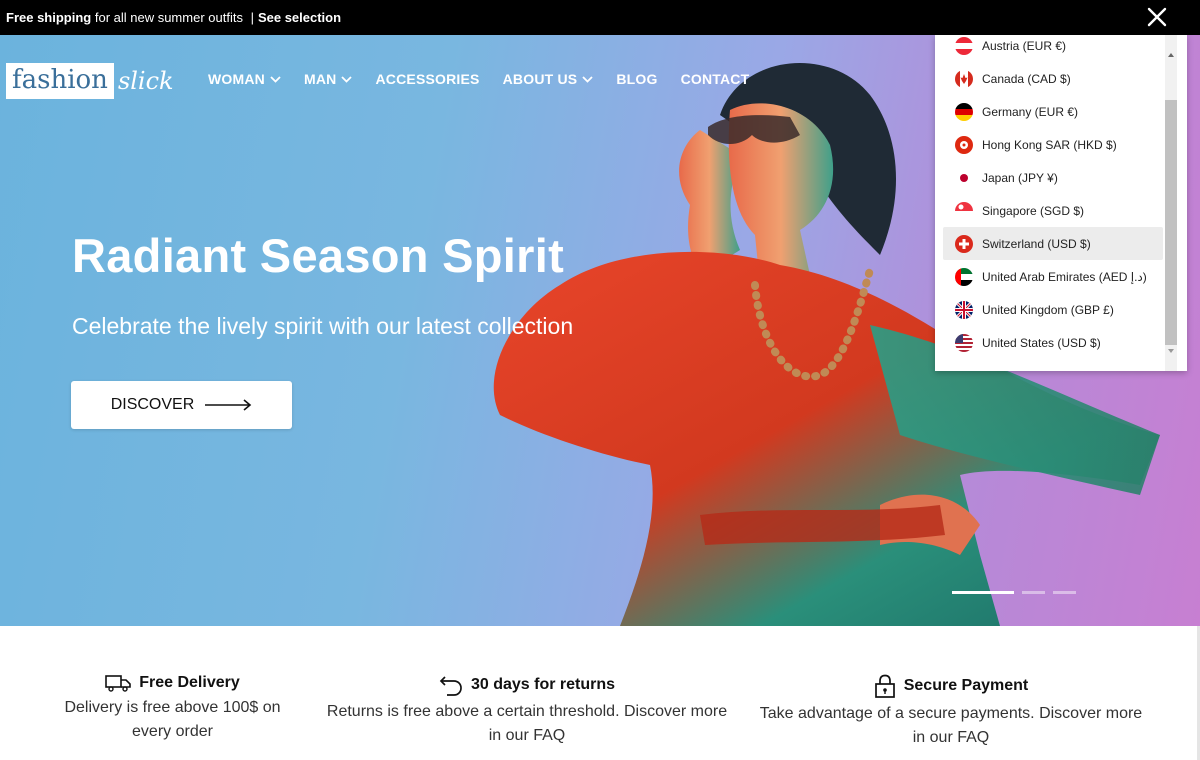  I want to click on currency-option-japan: Japan (JPY ¥), so click(1053, 177).